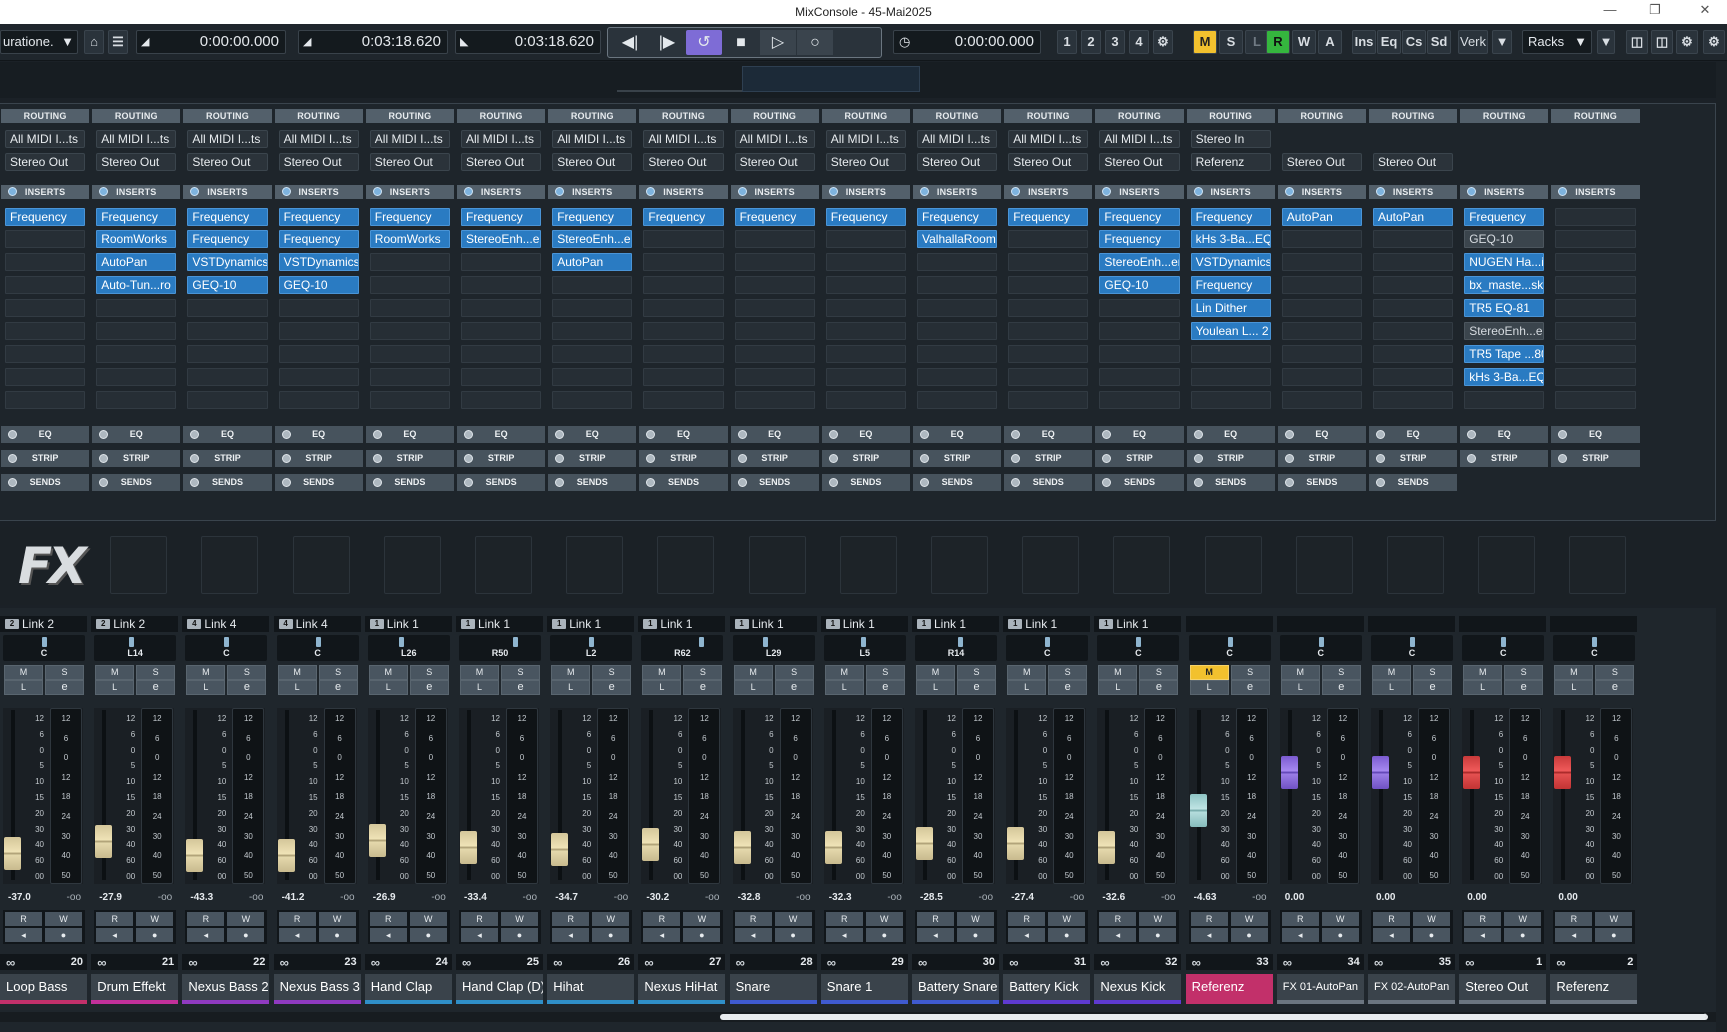 This screenshot has height=1032, width=1727. What do you see at coordinates (1655, 12) in the screenshot?
I see `restore-icon: ❐` at bounding box center [1655, 12].